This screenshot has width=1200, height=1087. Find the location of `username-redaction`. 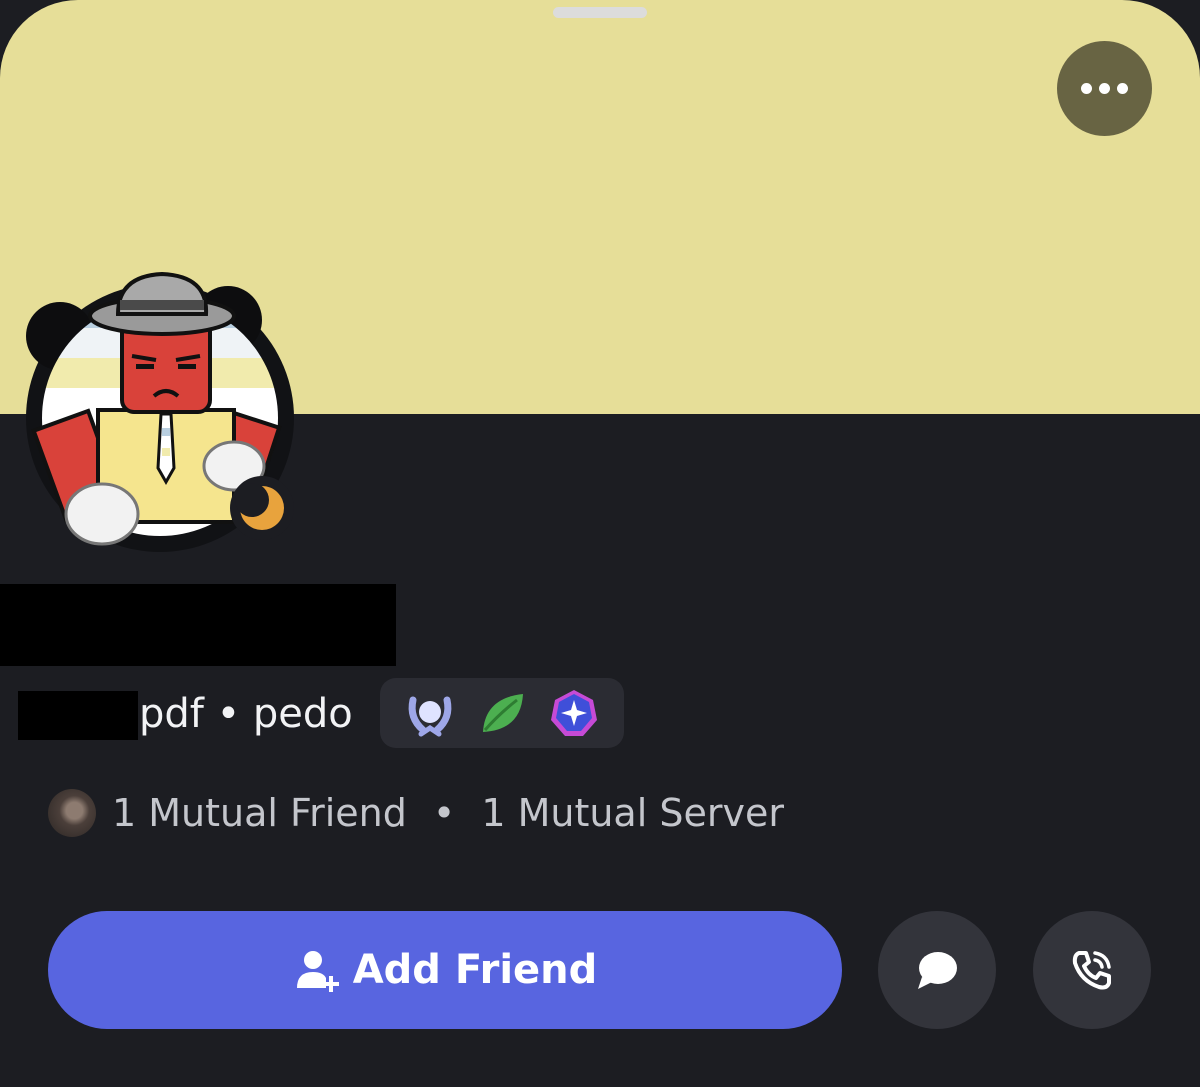

username-redaction is located at coordinates (78, 715).